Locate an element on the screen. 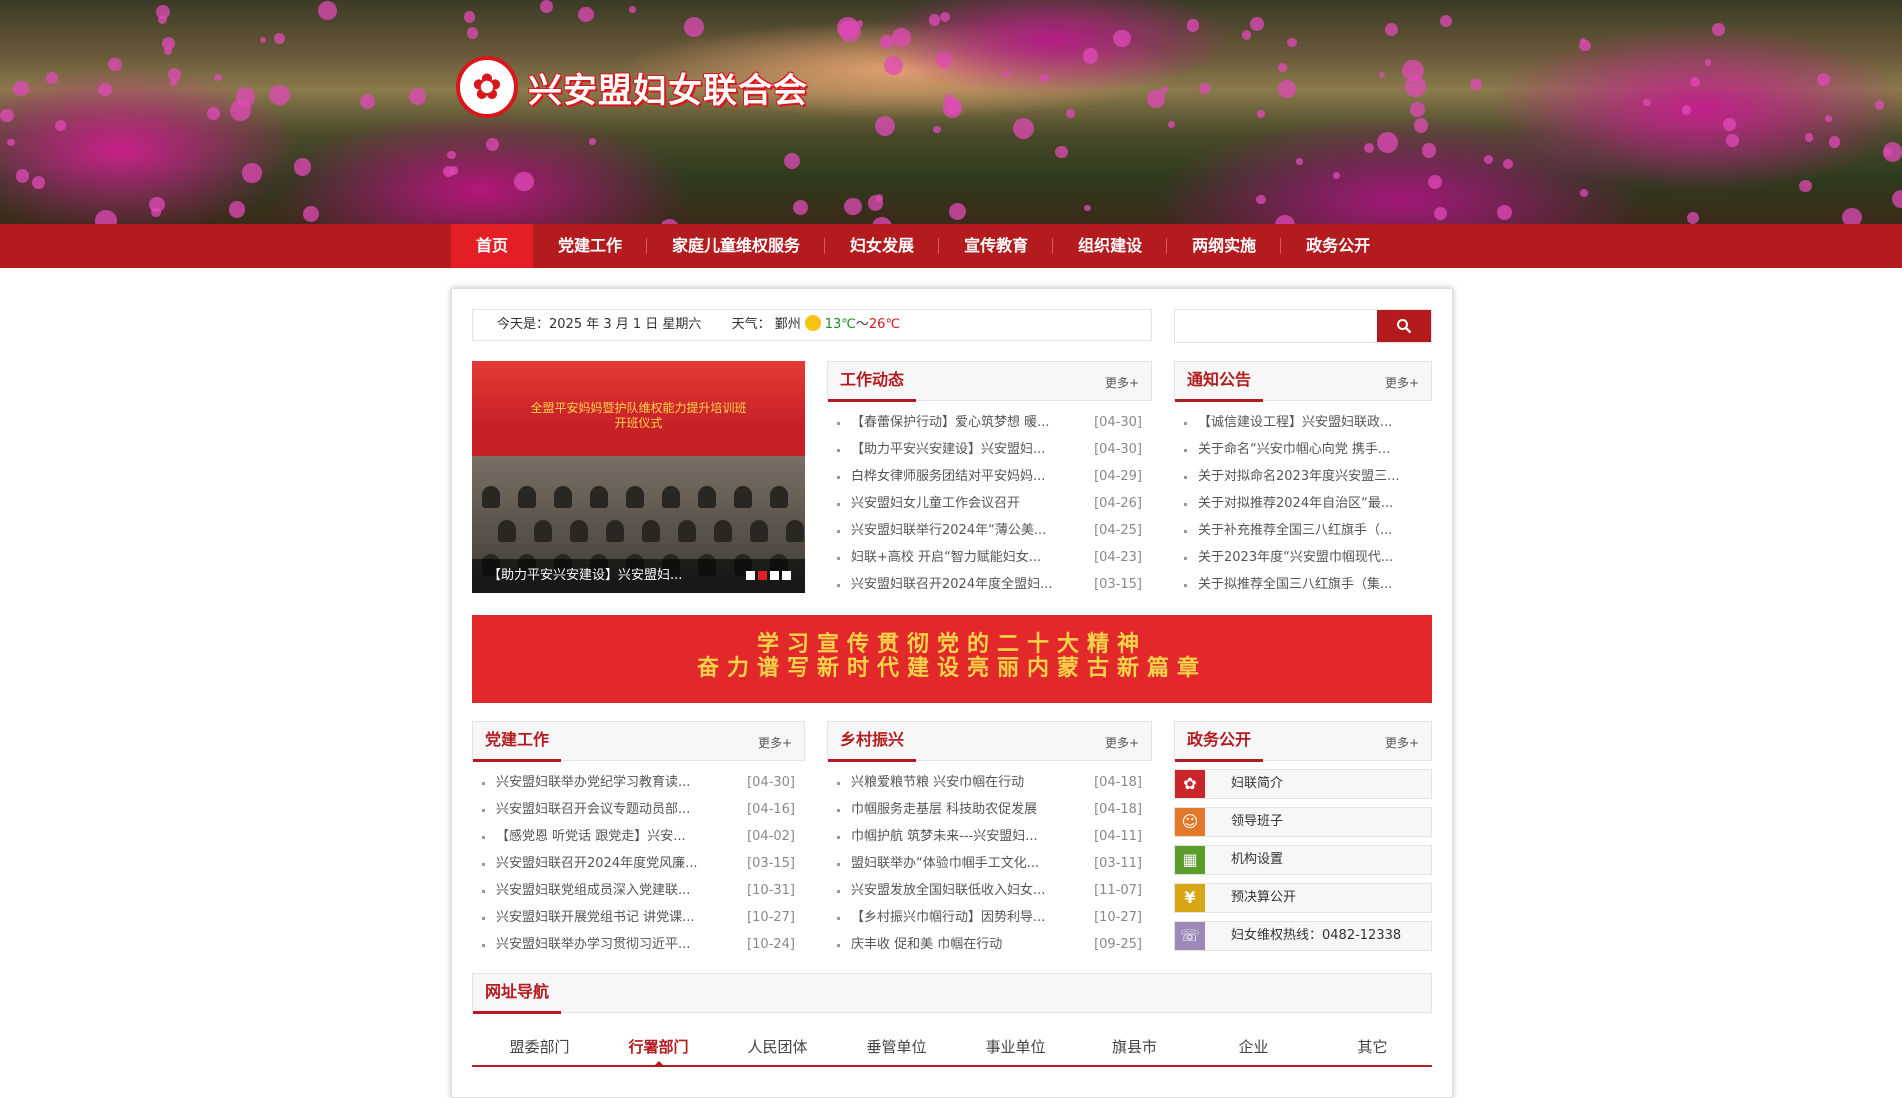 The height and width of the screenshot is (1098, 1902). list-item: 【感党恩 听党话 跟党走】兴安... [04-02] is located at coordinates (638, 836).